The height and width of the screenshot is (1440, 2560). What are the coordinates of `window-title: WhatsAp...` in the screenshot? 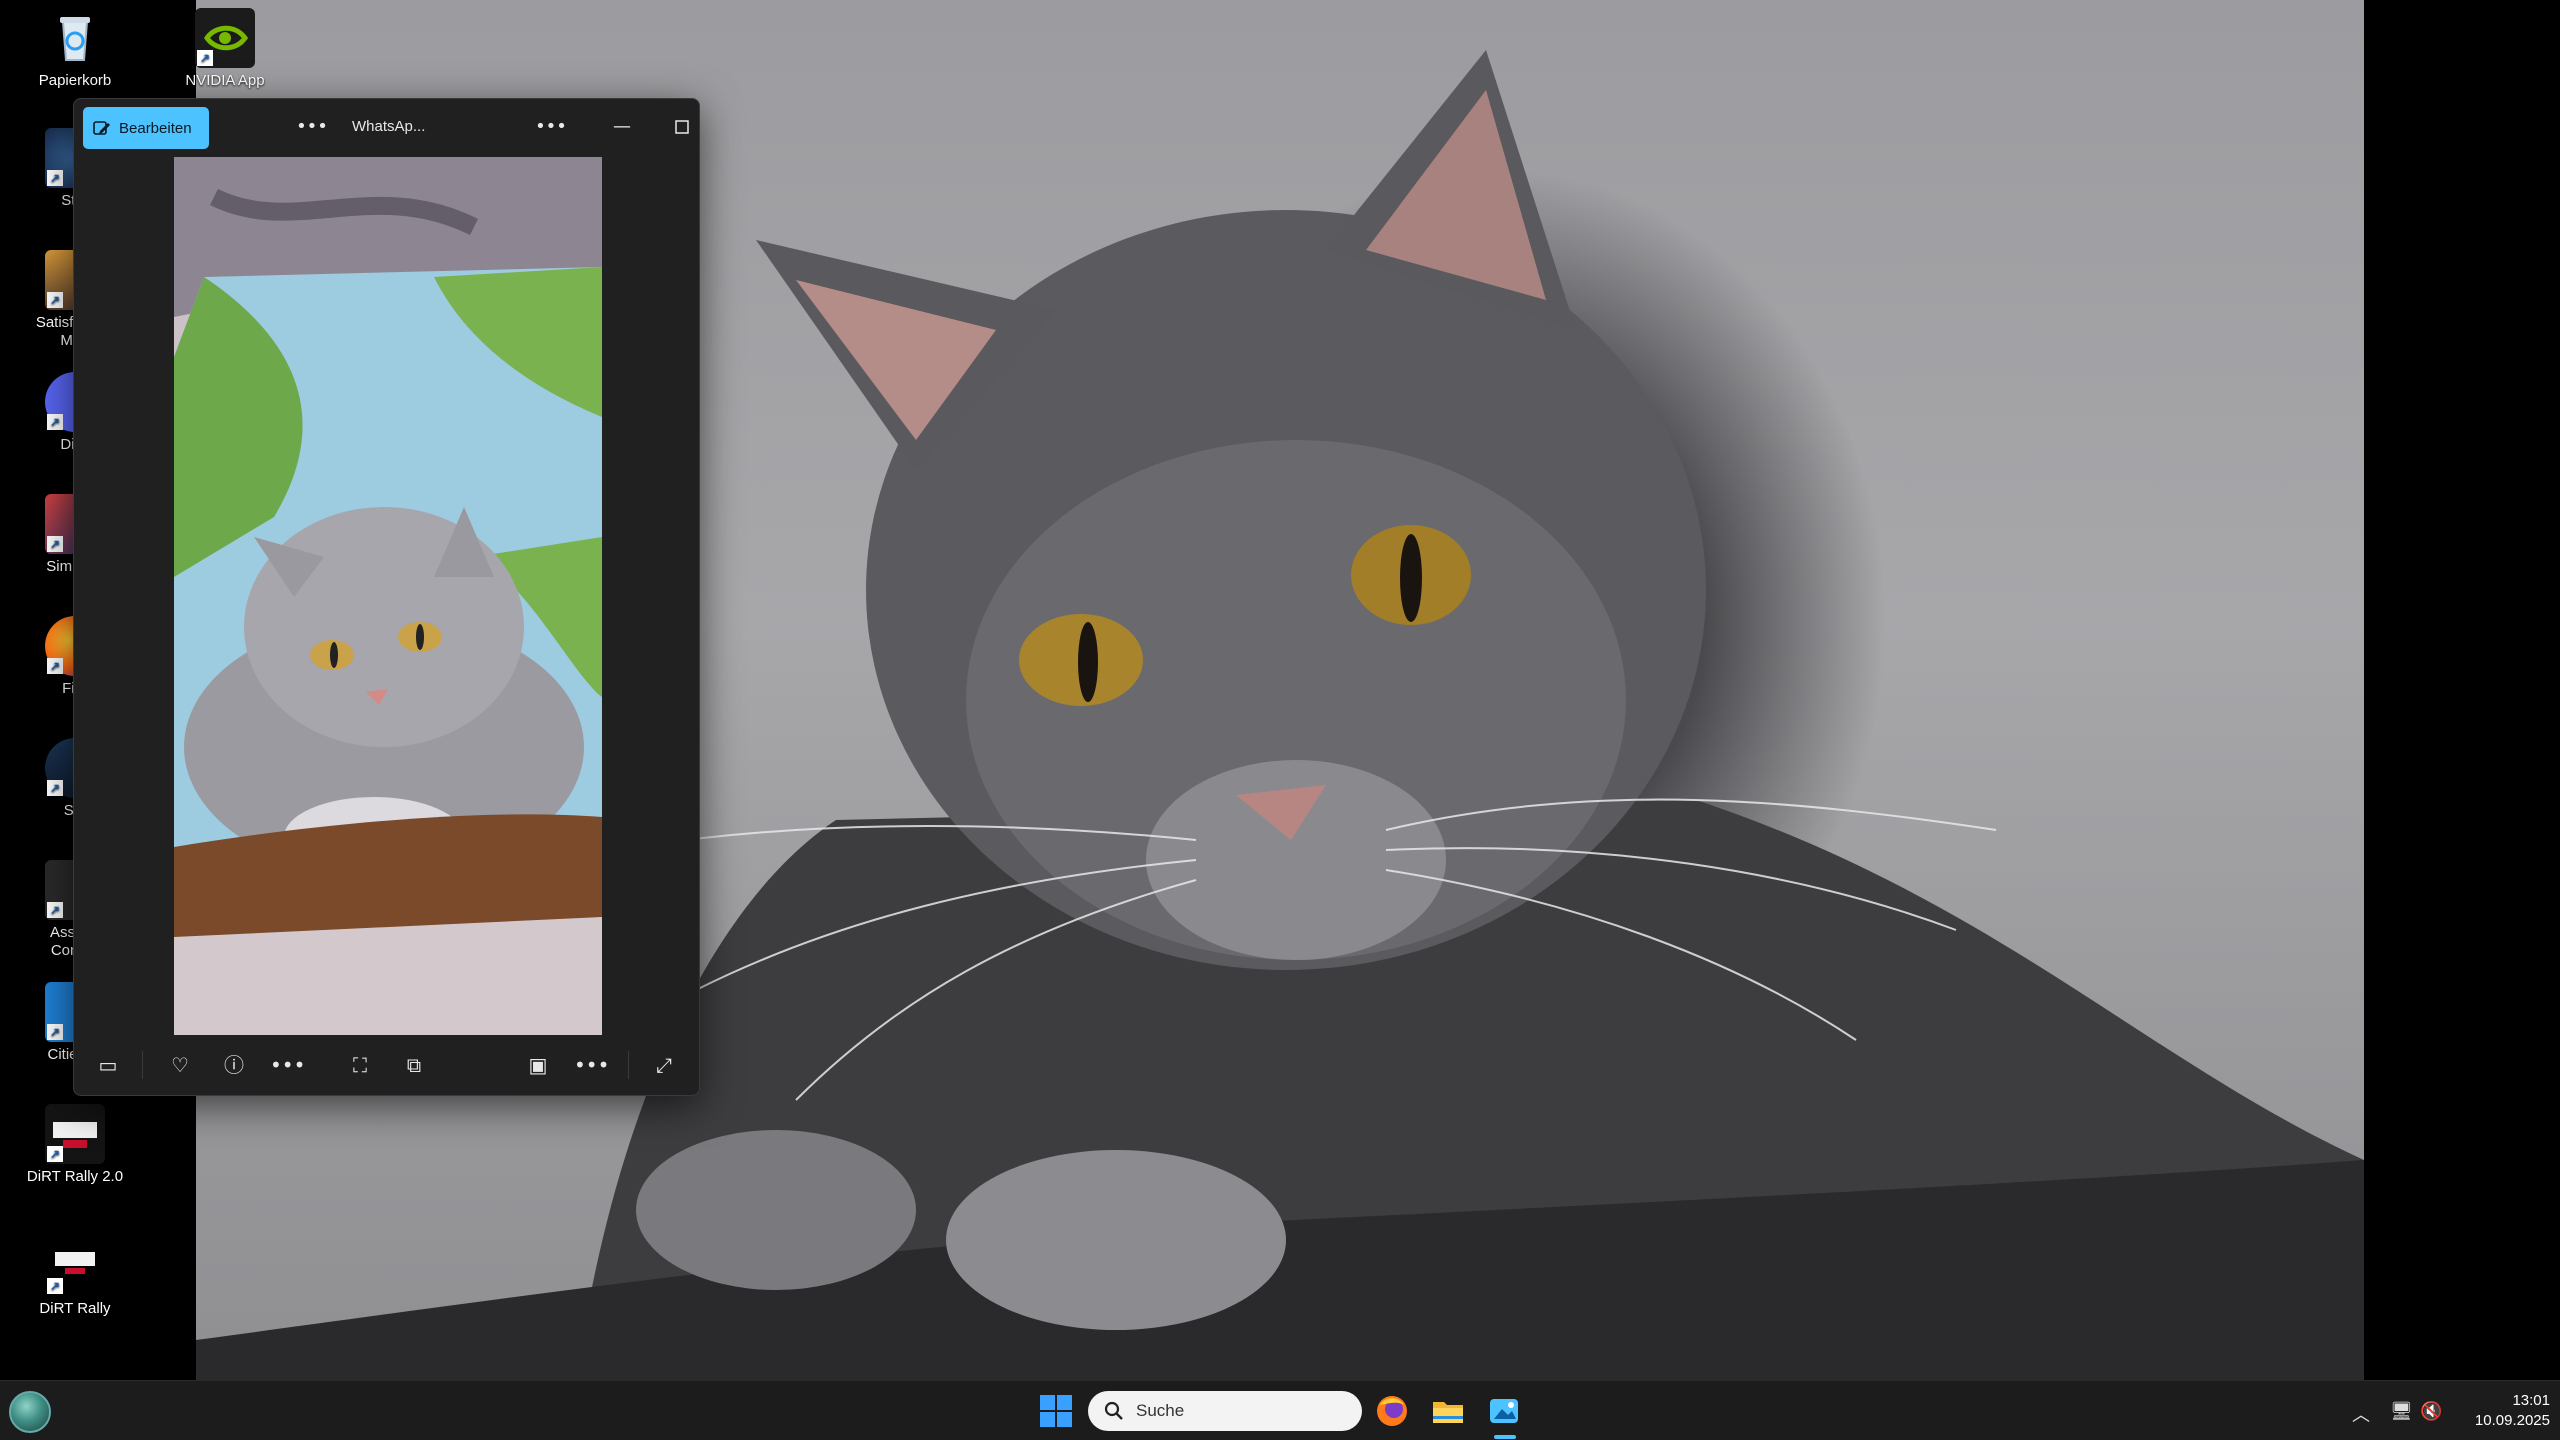 It's located at (389, 126).